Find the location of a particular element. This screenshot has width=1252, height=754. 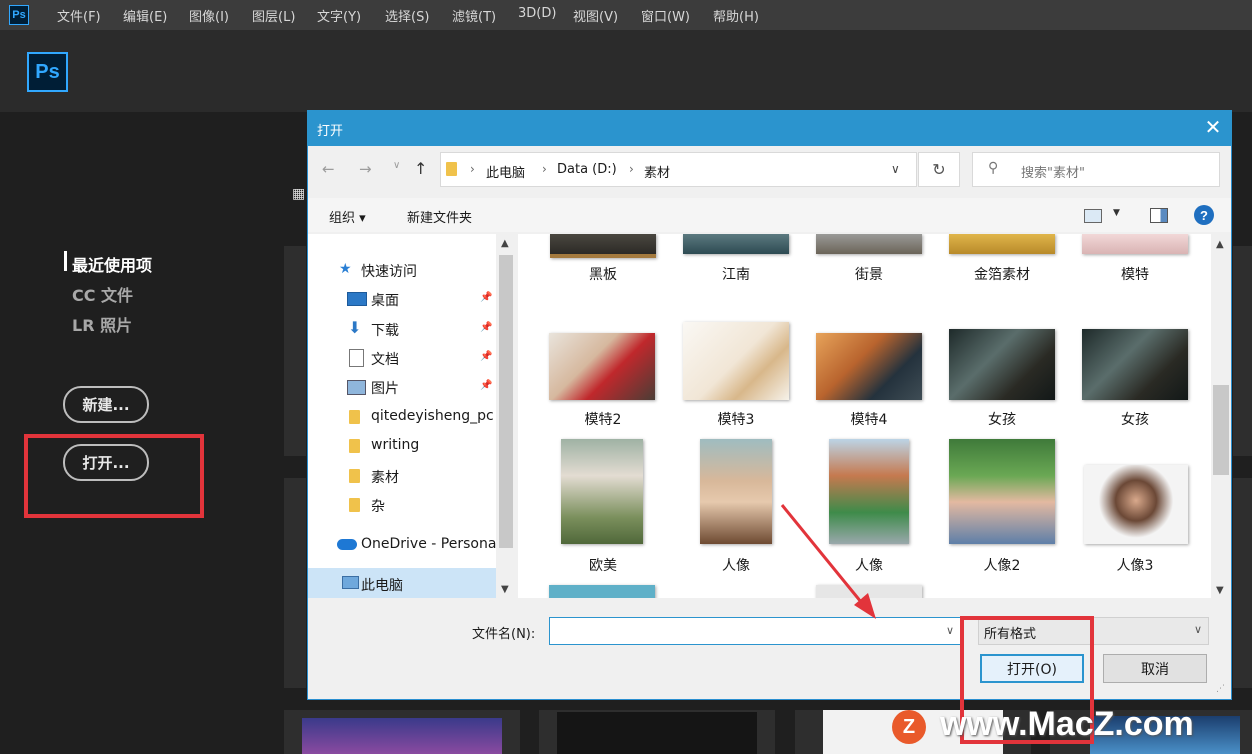

nav-item-folder: 杂 is located at coordinates (378, 506).